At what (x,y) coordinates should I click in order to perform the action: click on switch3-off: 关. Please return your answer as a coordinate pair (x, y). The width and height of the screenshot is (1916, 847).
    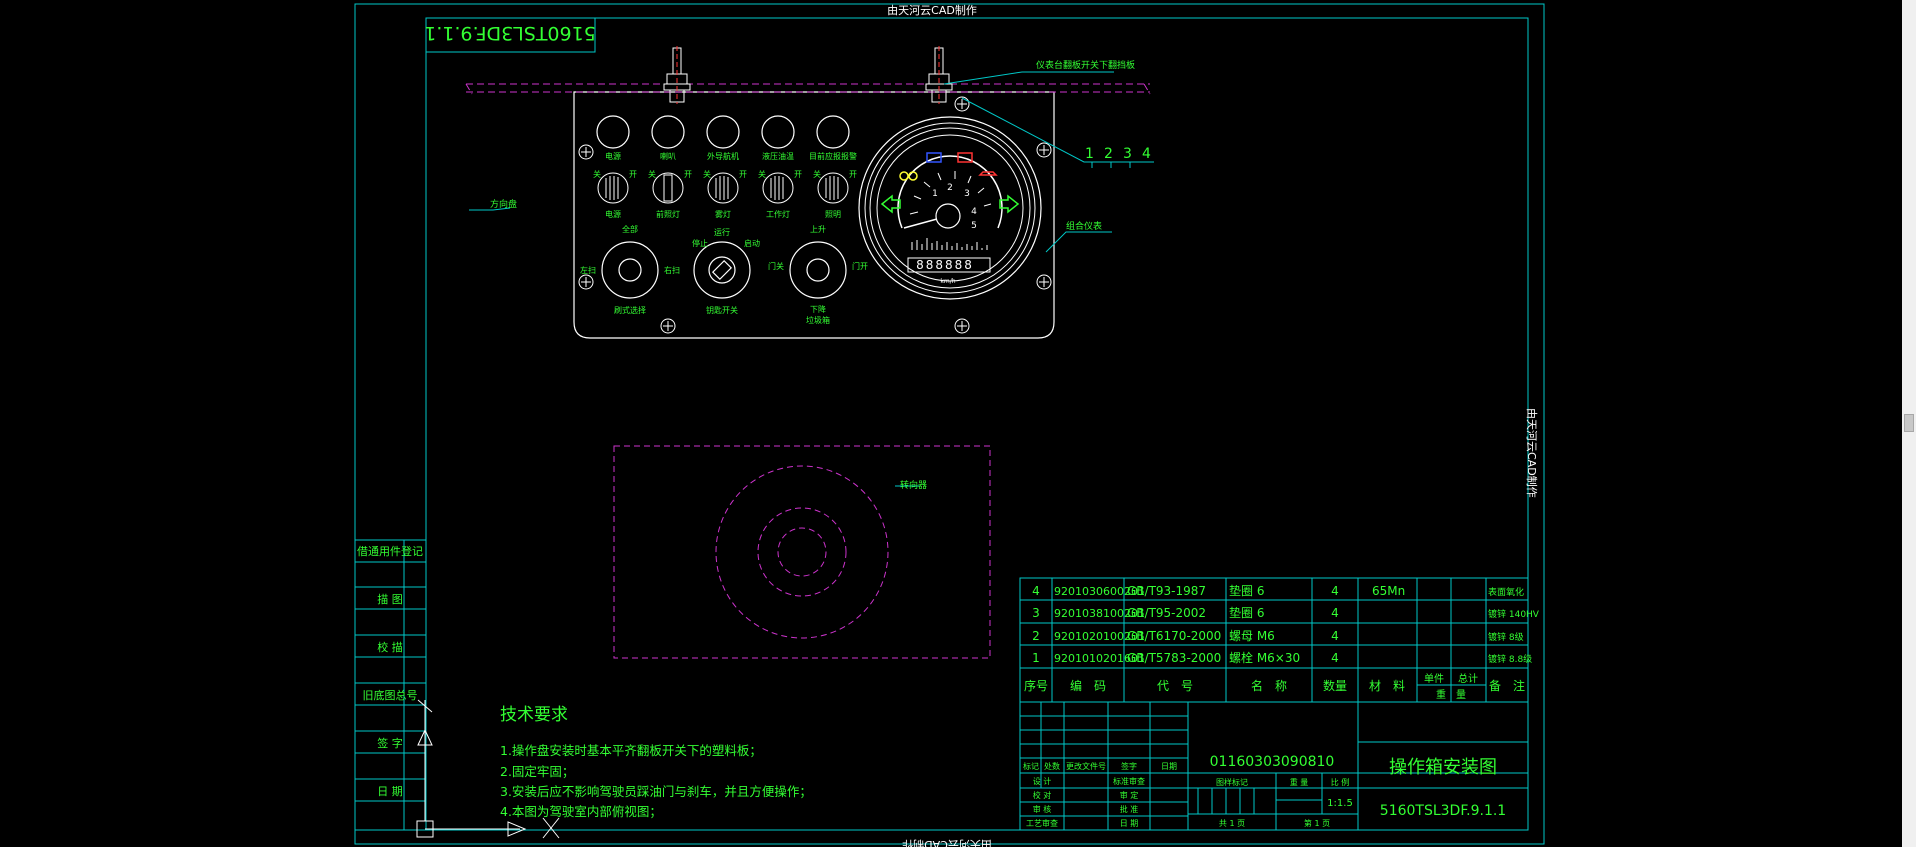
    Looking at the image, I should click on (707, 174).